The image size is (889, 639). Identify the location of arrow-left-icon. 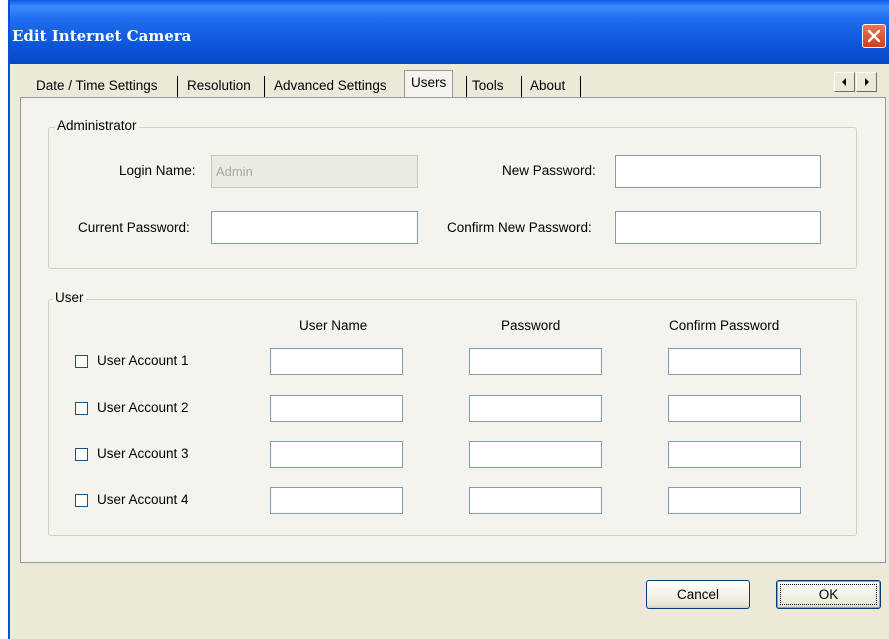
(844, 82).